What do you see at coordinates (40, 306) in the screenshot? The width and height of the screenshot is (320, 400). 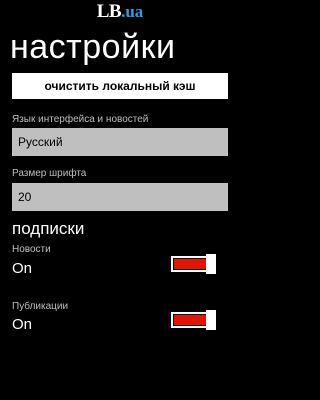 I see `publications-toggle-label: Публикации` at bounding box center [40, 306].